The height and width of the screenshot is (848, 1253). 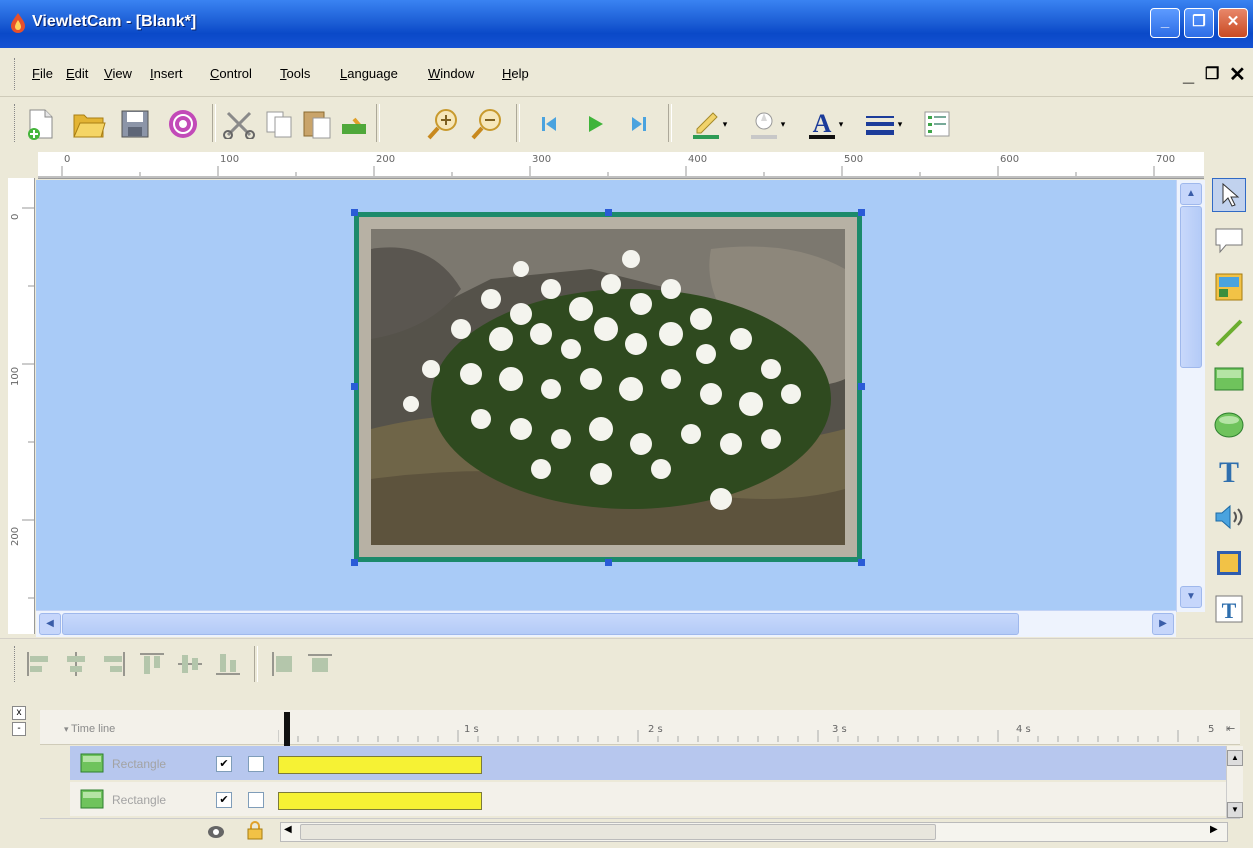 What do you see at coordinates (1191, 597) in the screenshot?
I see `scroll-down-button: ▼` at bounding box center [1191, 597].